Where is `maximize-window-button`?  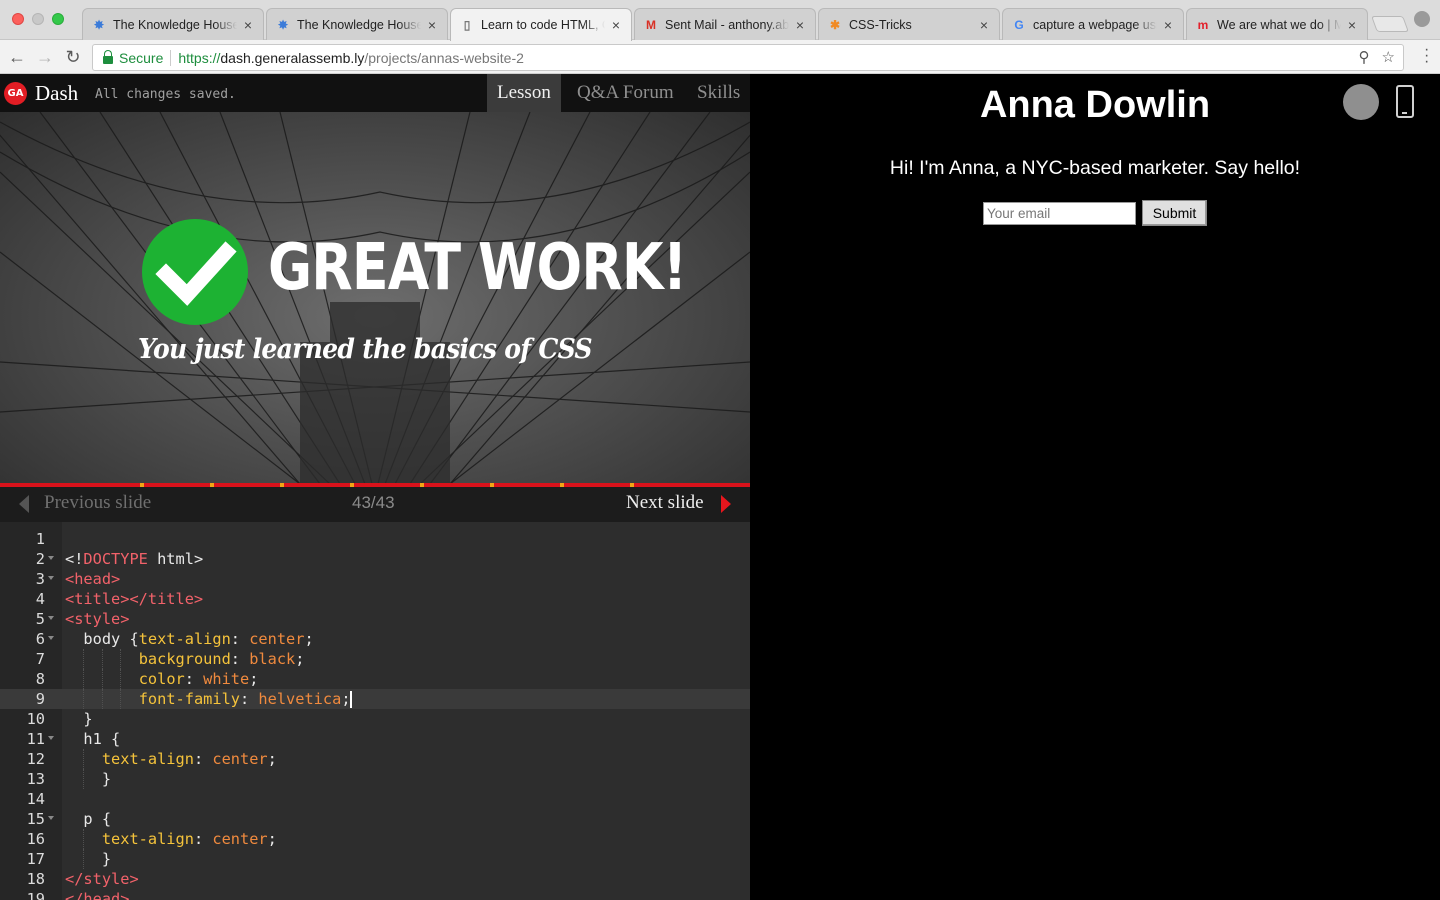 maximize-window-button is located at coordinates (58, 19).